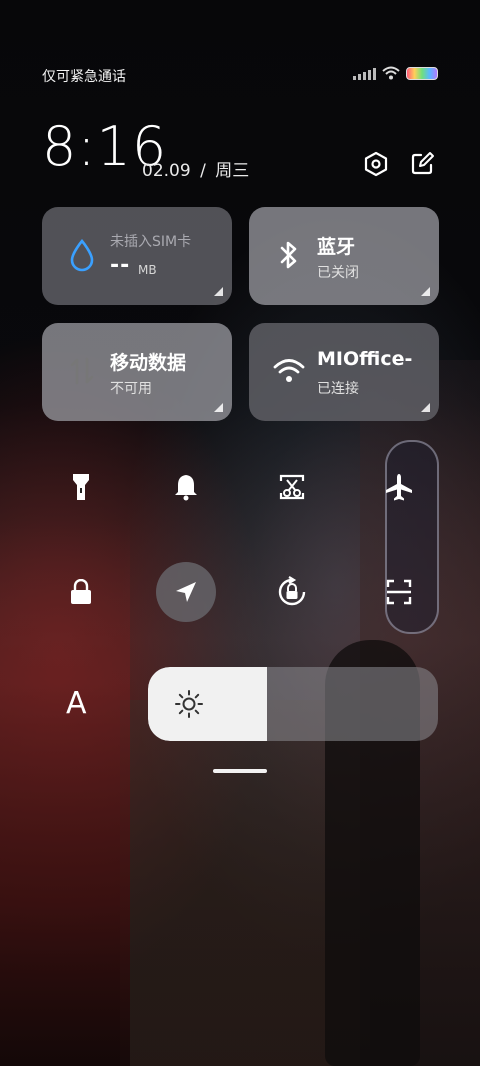 The height and width of the screenshot is (1066, 480). Describe the element at coordinates (82, 371) in the screenshot. I see `data-arrows-icon` at that location.